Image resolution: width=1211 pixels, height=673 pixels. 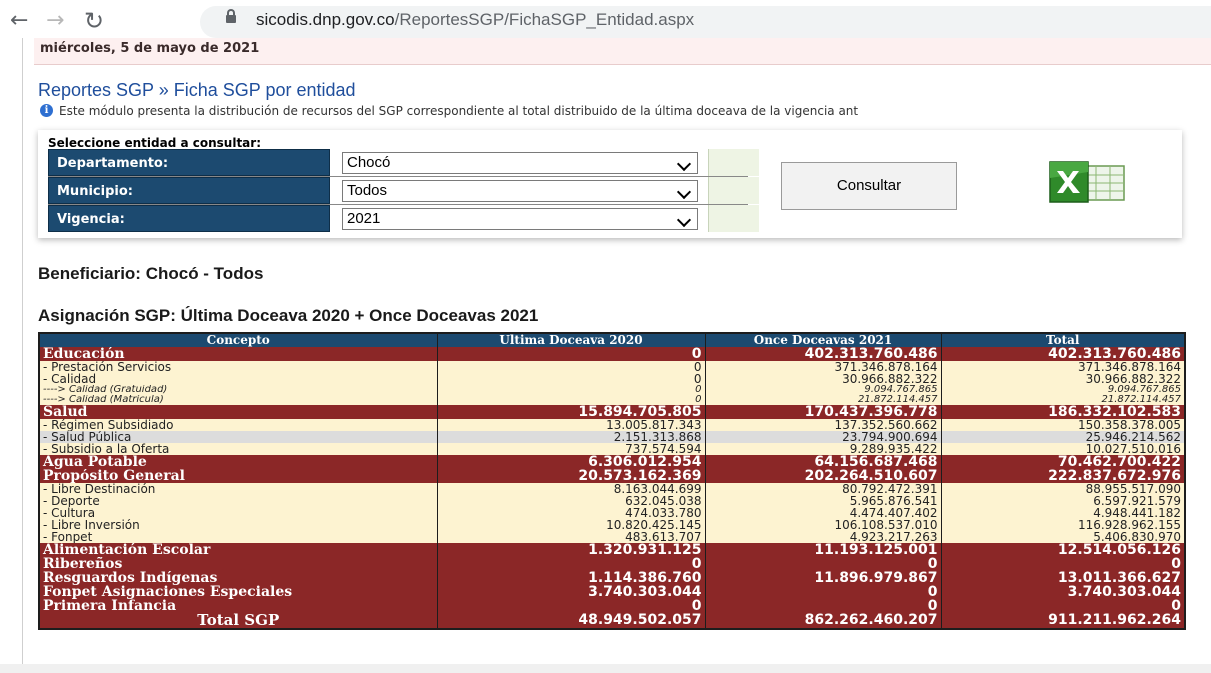 I want to click on departamento-select: Chocó, so click(x=520, y=163).